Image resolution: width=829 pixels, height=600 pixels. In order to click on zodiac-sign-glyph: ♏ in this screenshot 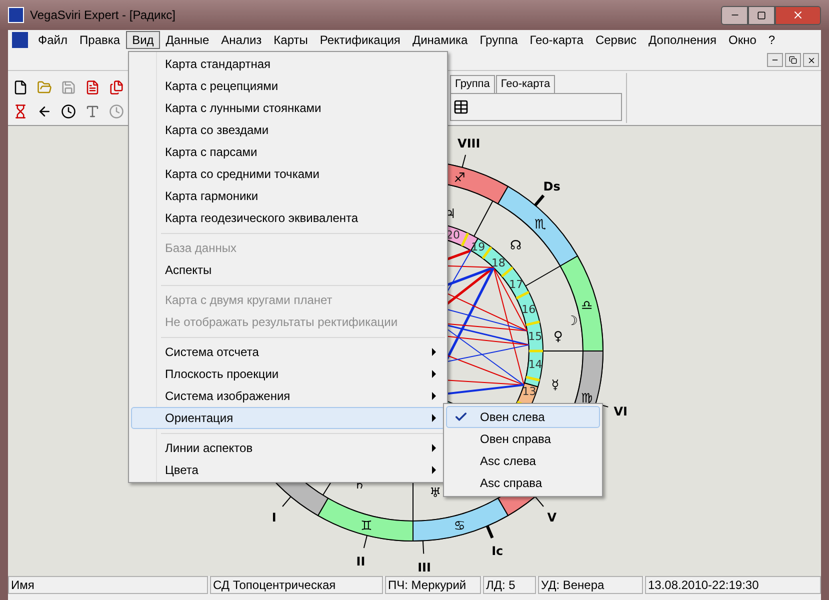, I will do `click(540, 225)`.